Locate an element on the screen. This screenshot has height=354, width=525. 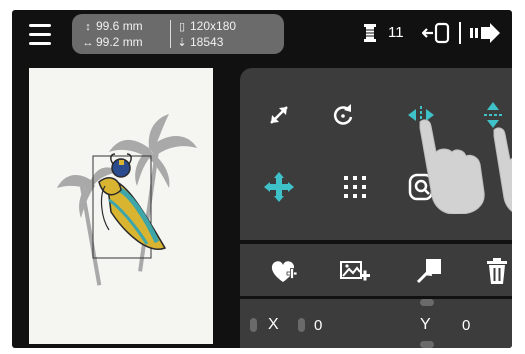
zoom-button is located at coordinates (421, 187).